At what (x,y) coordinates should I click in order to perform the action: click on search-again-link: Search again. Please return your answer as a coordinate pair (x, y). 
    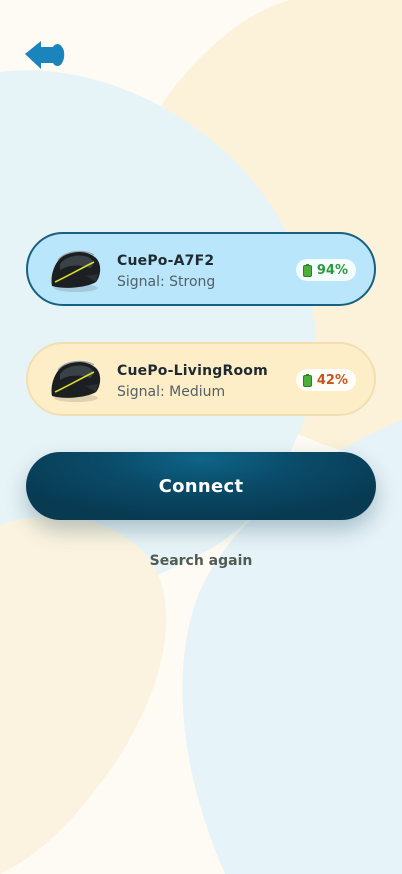
    Looking at the image, I should click on (201, 561).